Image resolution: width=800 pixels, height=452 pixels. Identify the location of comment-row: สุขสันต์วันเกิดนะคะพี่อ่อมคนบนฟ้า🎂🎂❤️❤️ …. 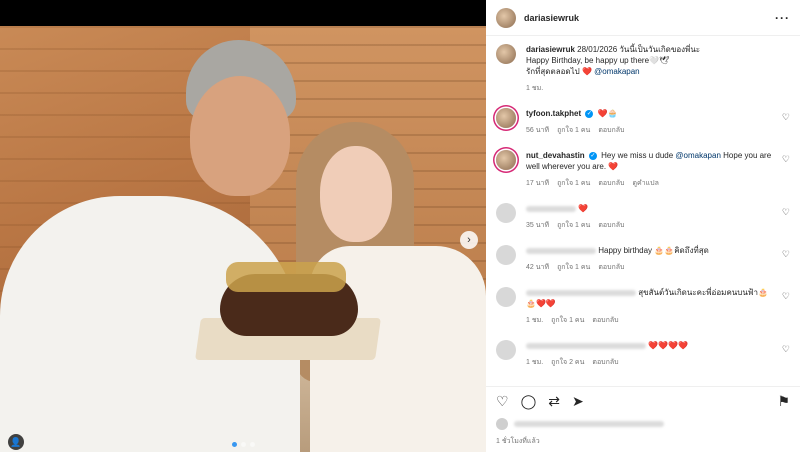
(643, 306).